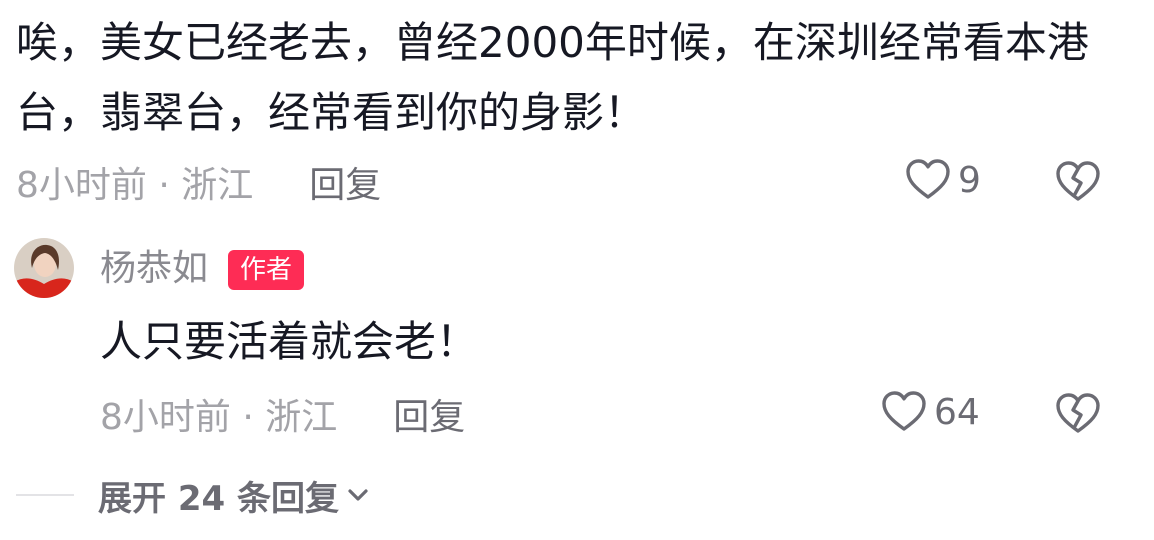  Describe the element at coordinates (218, 498) in the screenshot. I see `expand-replies-label: 展开 24 条回复` at that location.